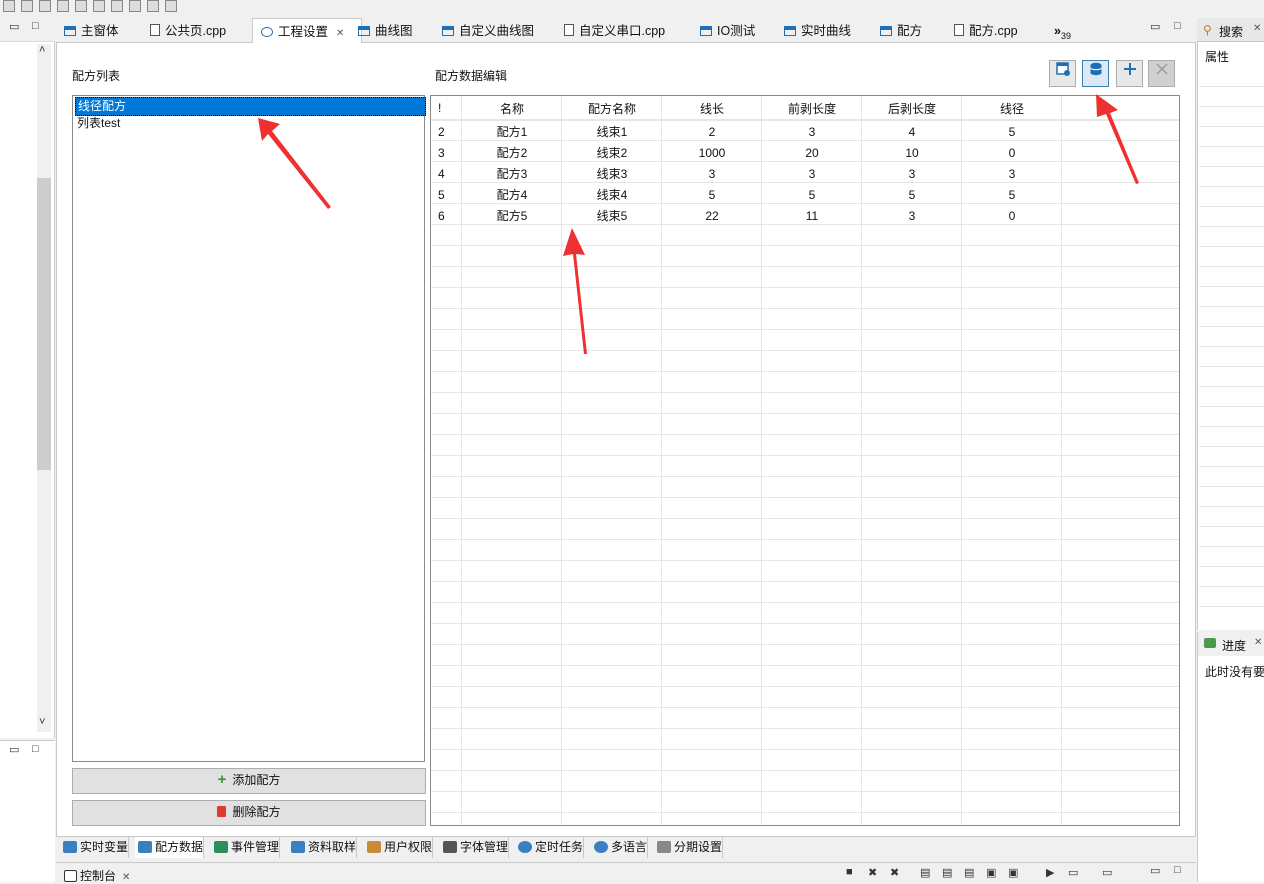  Describe the element at coordinates (446, 132) in the screenshot. I see `table-cell: 2` at that location.